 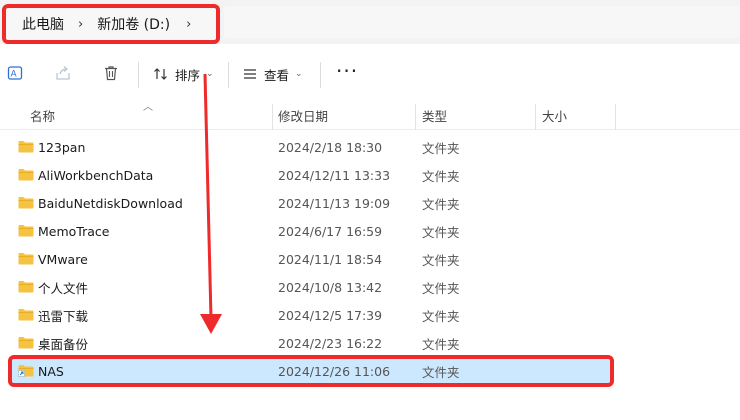 I want to click on view-list-icon, so click(x=250, y=74).